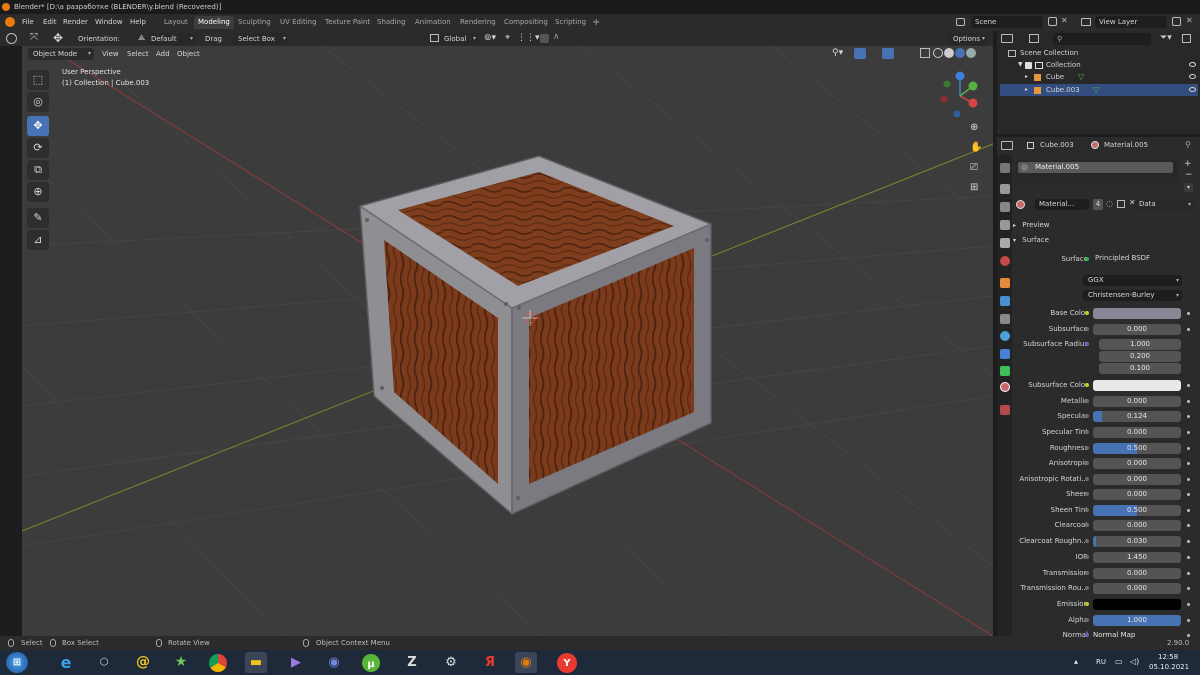  Describe the element at coordinates (1166, 38) in the screenshot. I see `filter-icon: ⏷▾` at that location.